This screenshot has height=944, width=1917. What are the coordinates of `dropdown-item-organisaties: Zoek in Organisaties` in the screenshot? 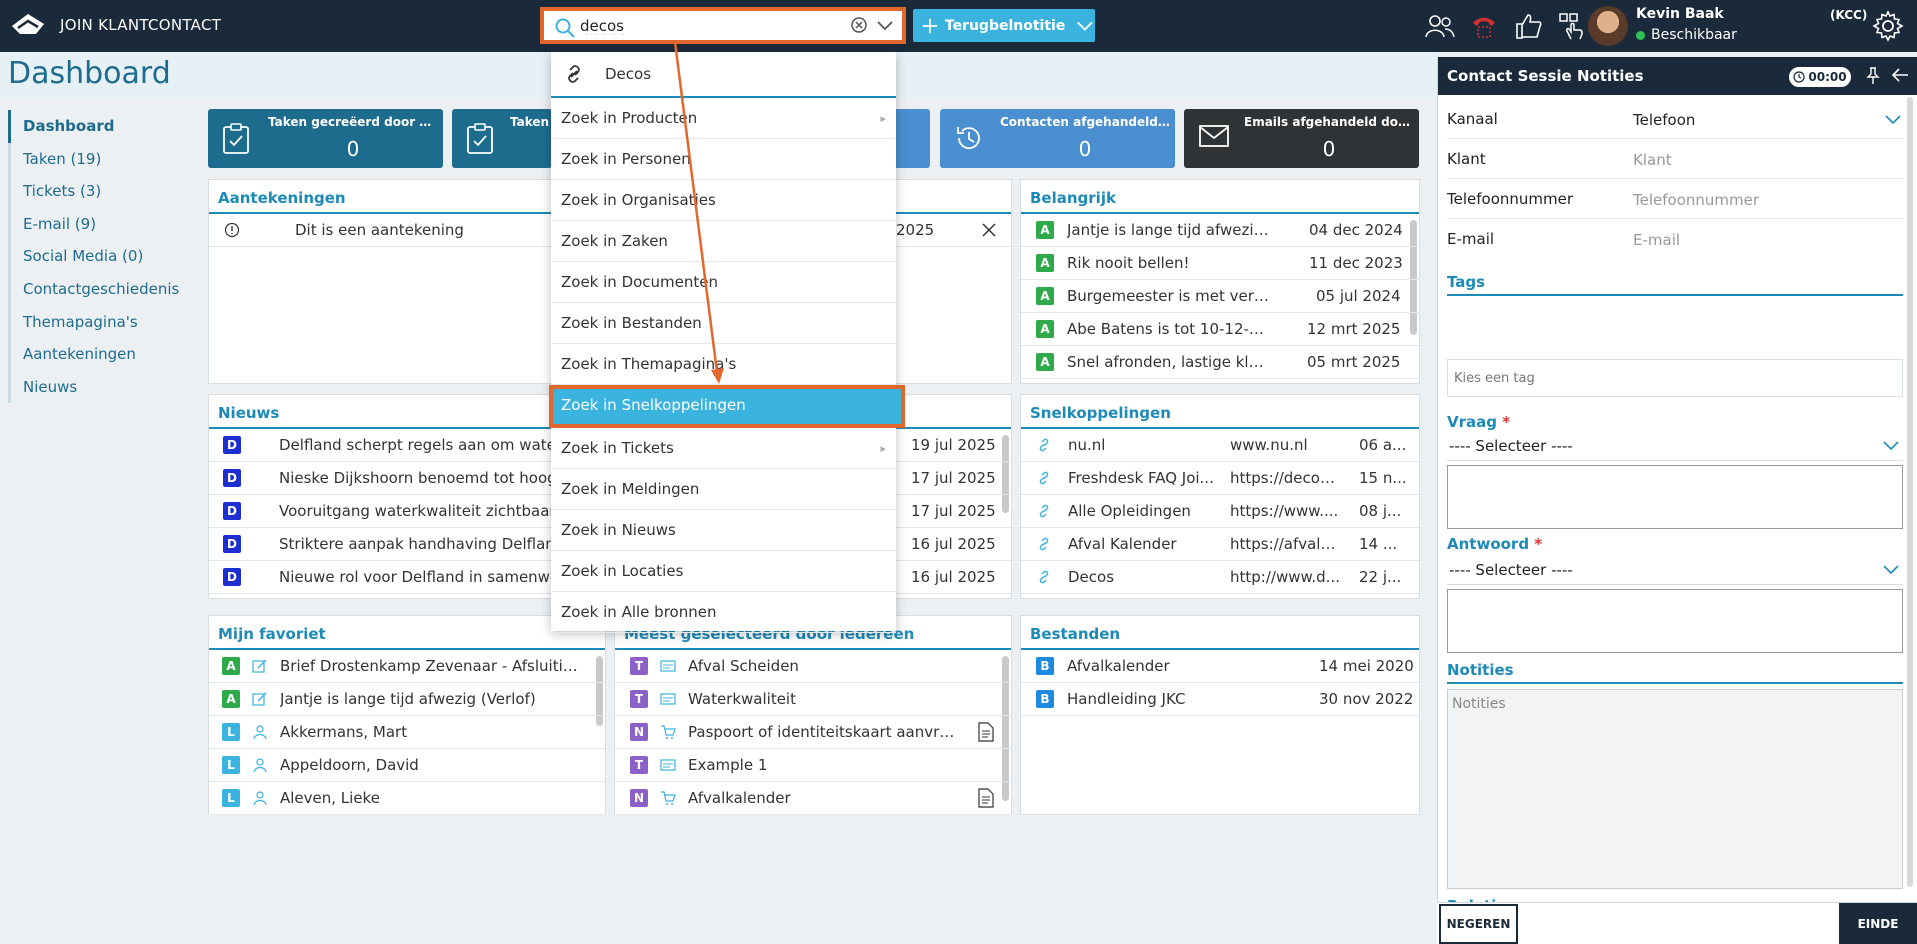 It's located at (723, 200).